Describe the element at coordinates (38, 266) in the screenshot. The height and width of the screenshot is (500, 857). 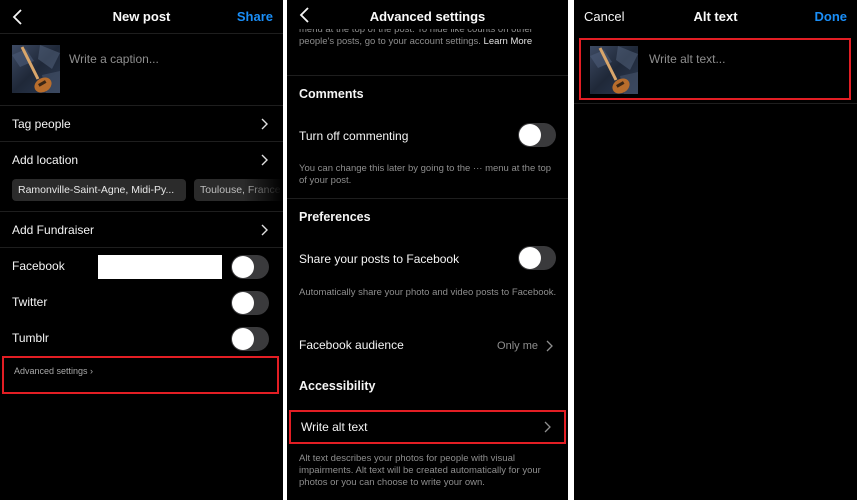
I see `facebook-label: Facebook` at that location.